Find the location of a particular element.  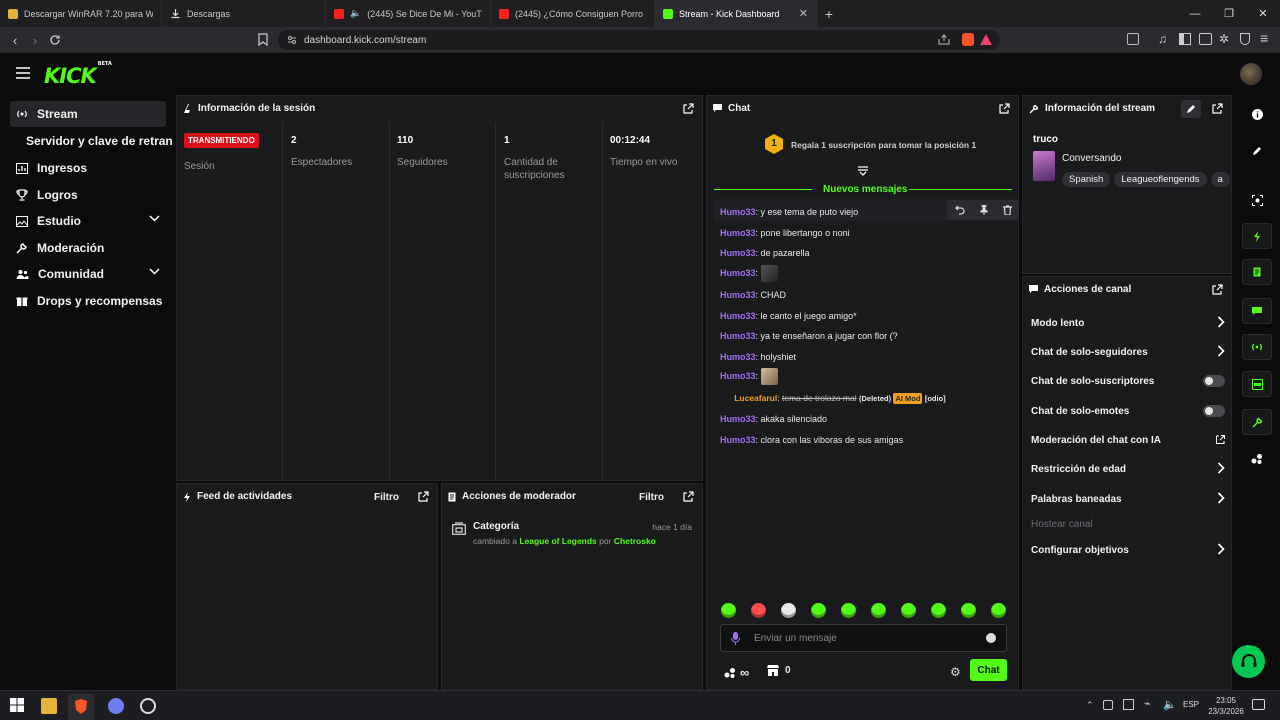

back-icon: ‹ is located at coordinates (15, 40).